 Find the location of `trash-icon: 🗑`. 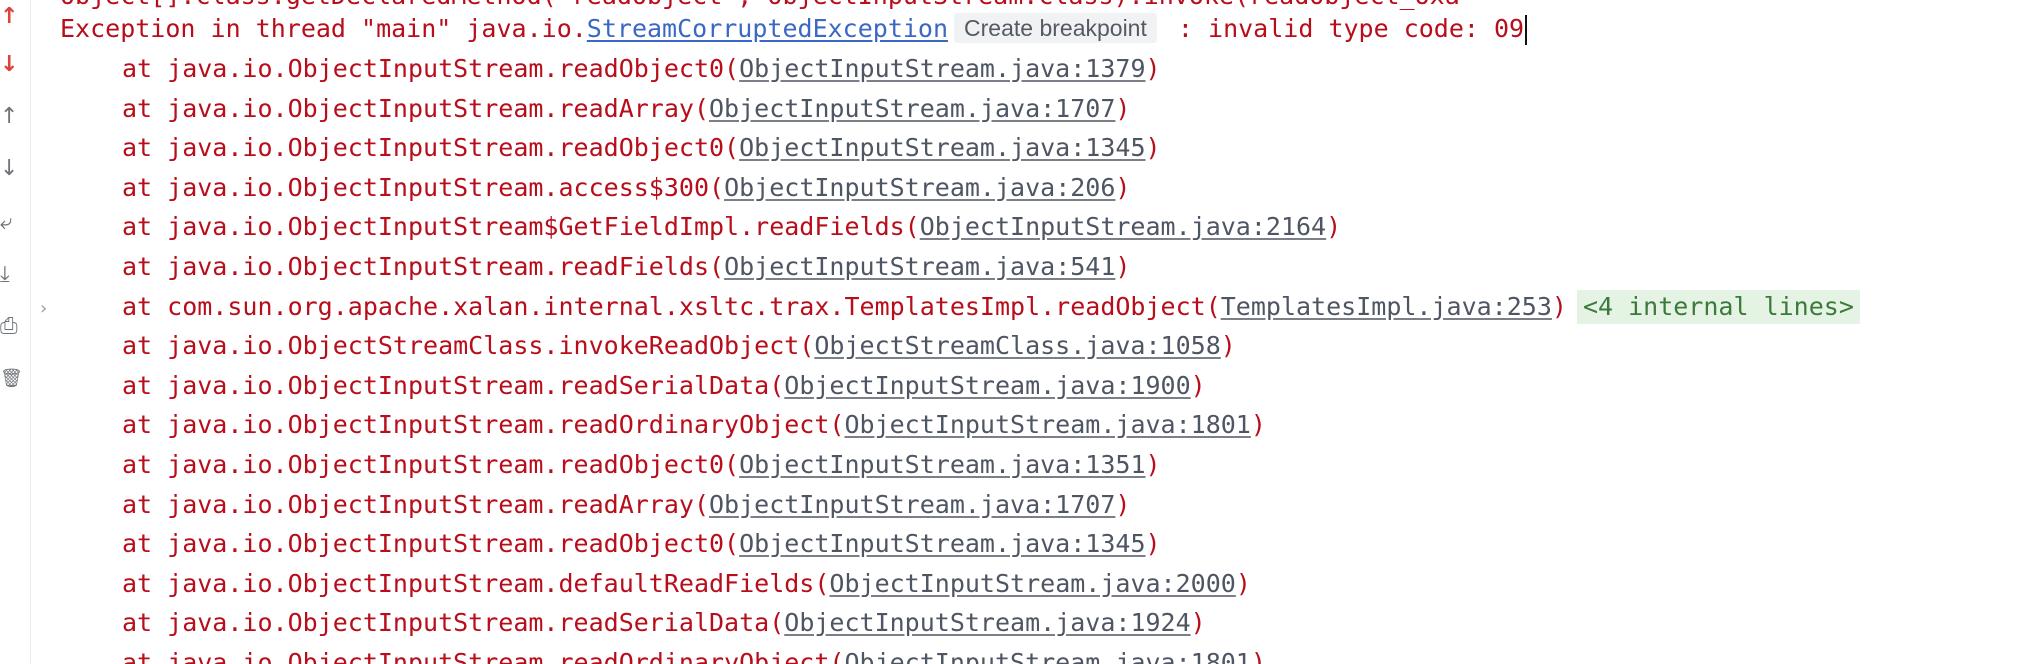

trash-icon: 🗑 is located at coordinates (11, 379).